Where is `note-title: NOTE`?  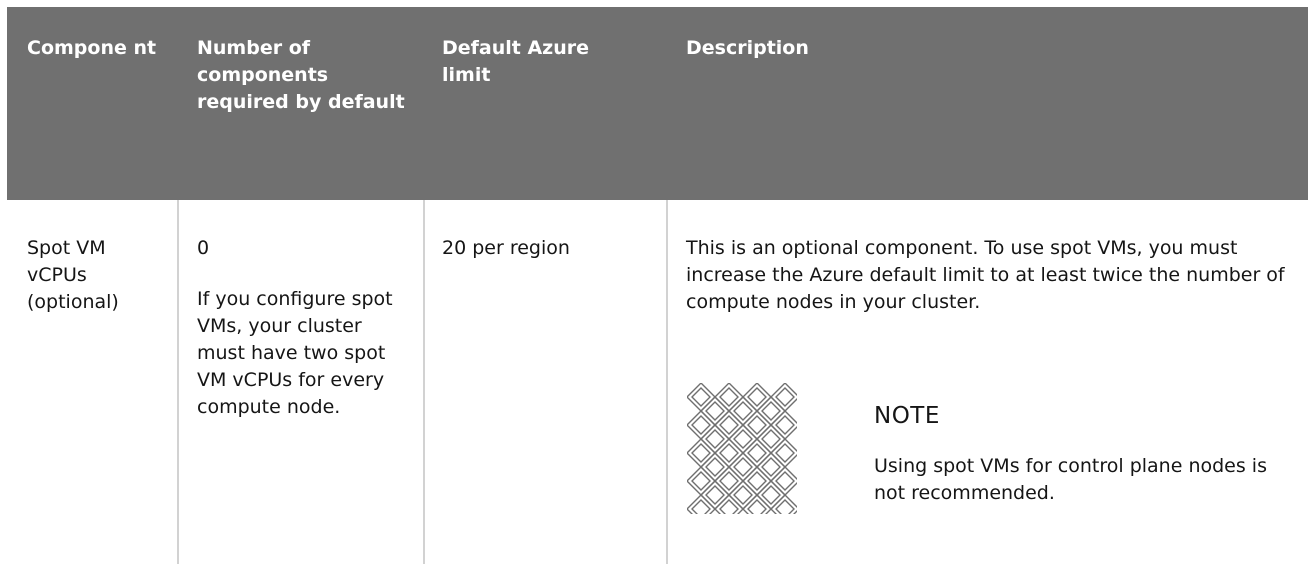
note-title: NOTE is located at coordinates (907, 416).